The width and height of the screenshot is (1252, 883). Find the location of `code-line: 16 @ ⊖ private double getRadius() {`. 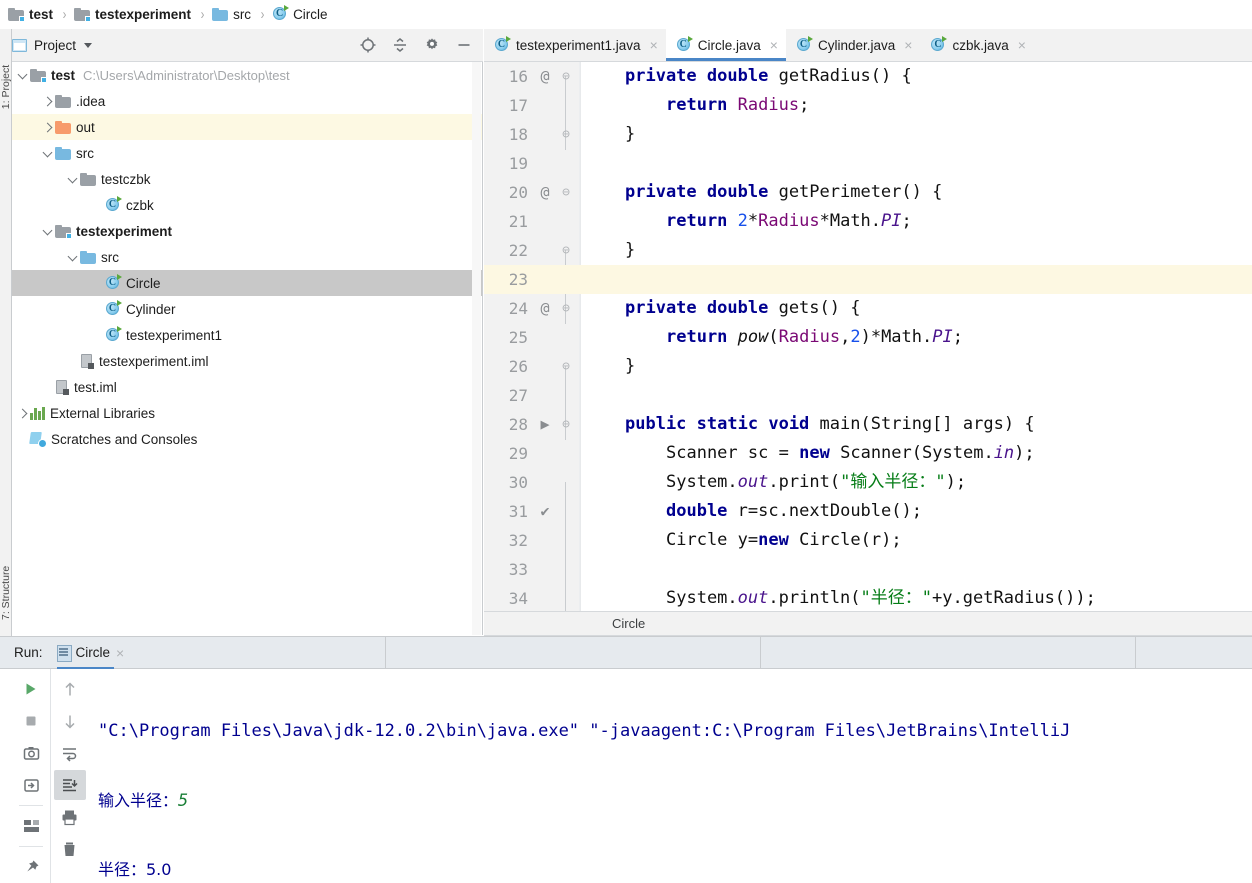

code-line: 16 @ ⊖ private double getRadius() { is located at coordinates (868, 76).